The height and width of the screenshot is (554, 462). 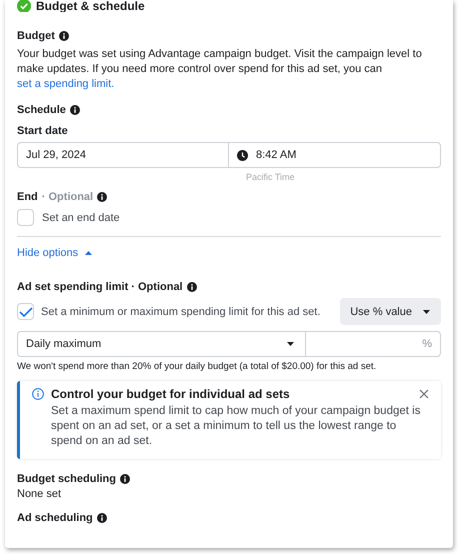 I want to click on checkbox-label: Set a minimum or maximum spending limit for this ad set., so click(x=181, y=312).